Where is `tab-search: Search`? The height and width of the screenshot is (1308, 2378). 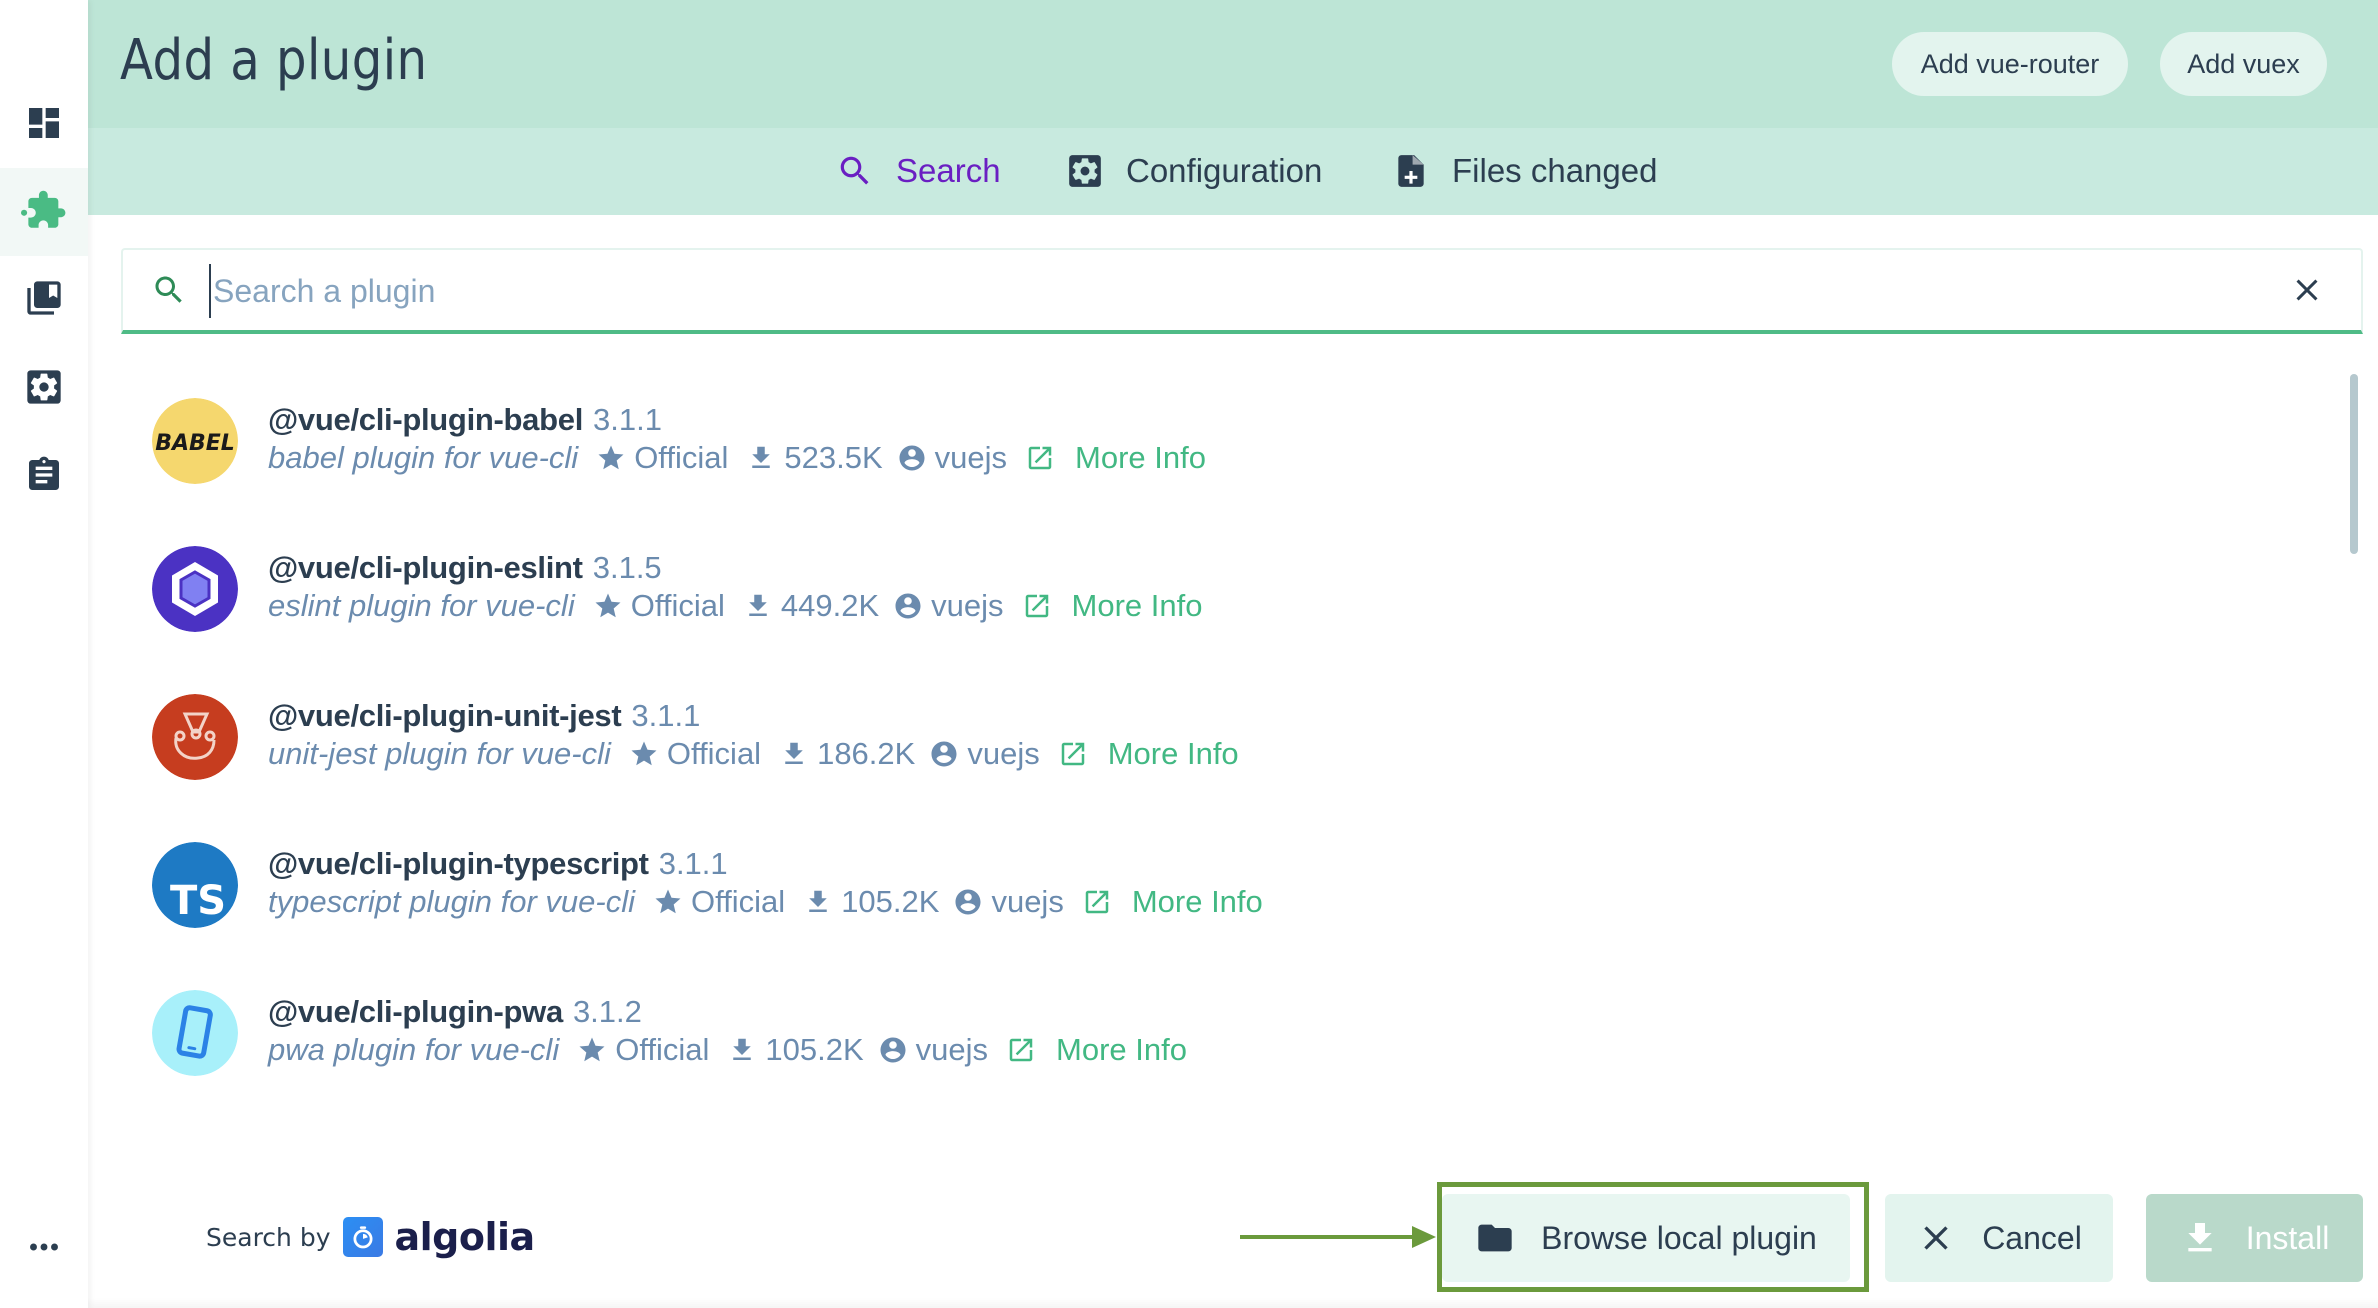 tab-search: Search is located at coordinates (918, 171).